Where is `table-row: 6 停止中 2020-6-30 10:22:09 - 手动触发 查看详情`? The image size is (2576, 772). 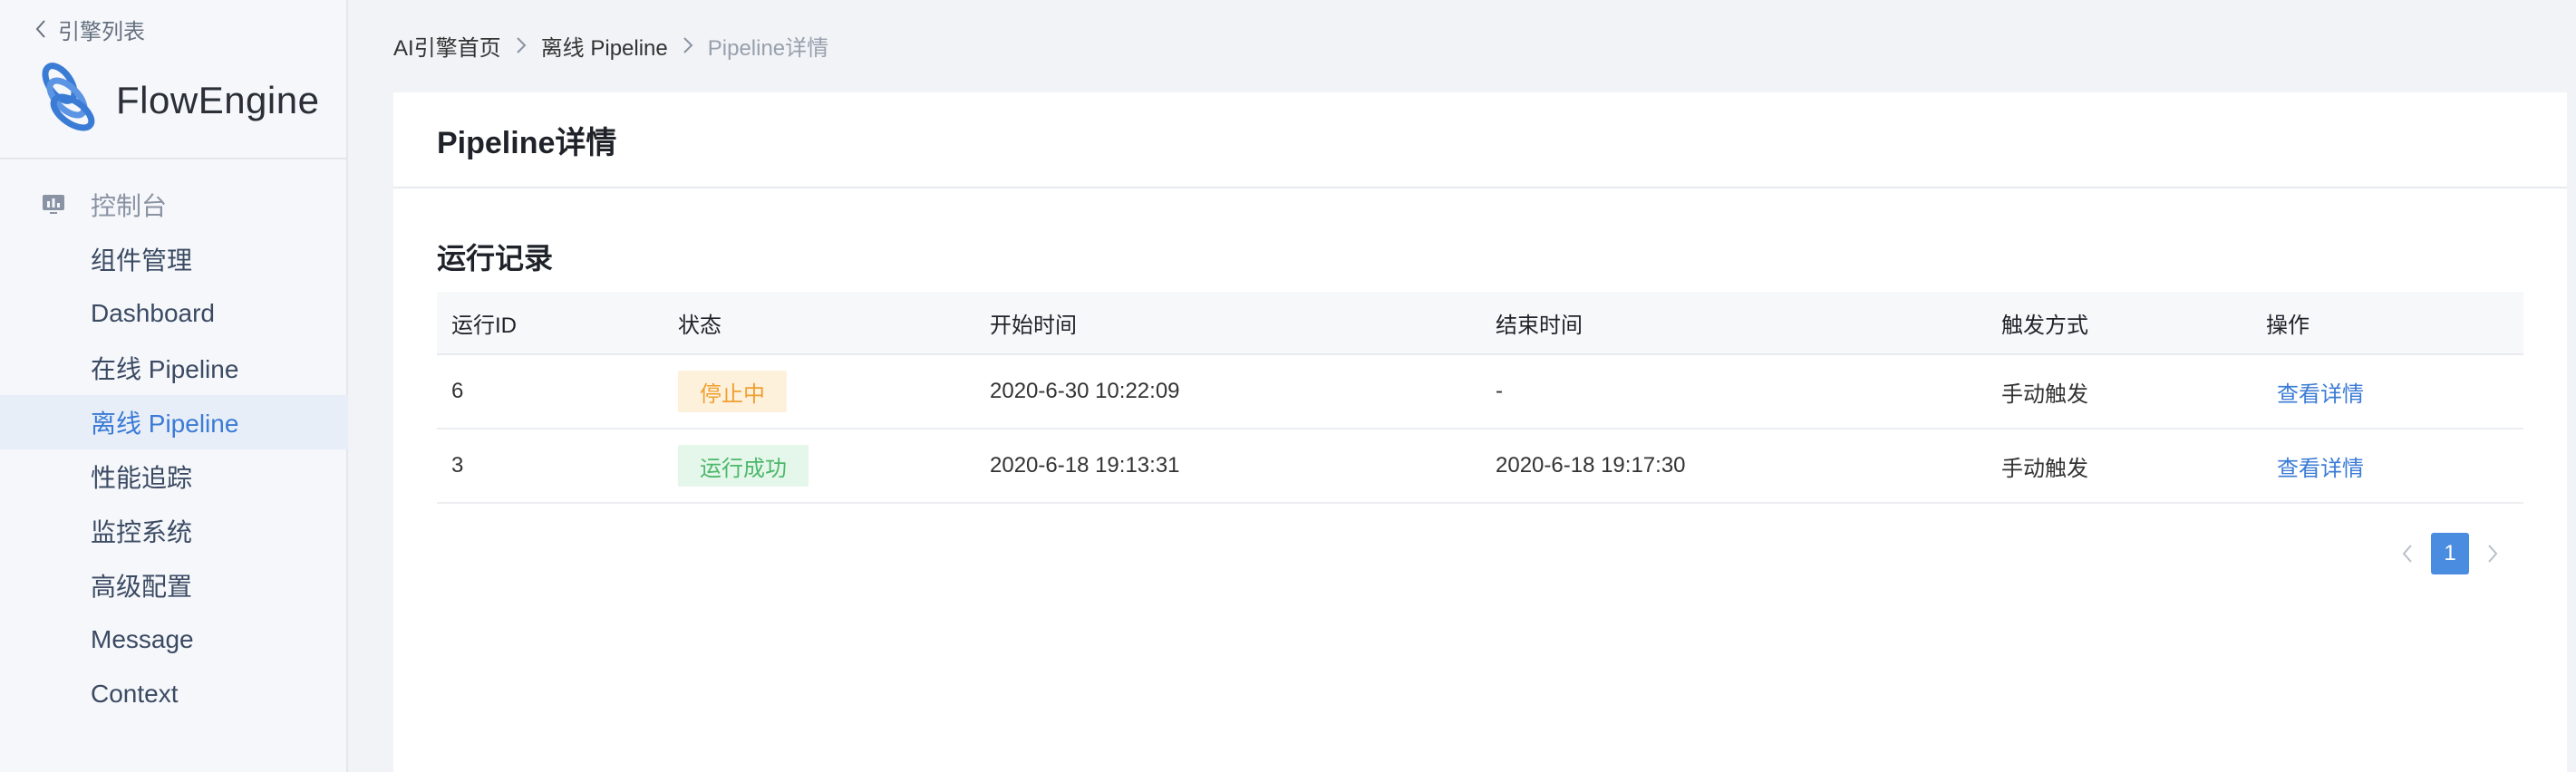
table-row: 6 停止中 2020-6-30 10:22:09 - 手动触发 查看详情 is located at coordinates (1480, 392).